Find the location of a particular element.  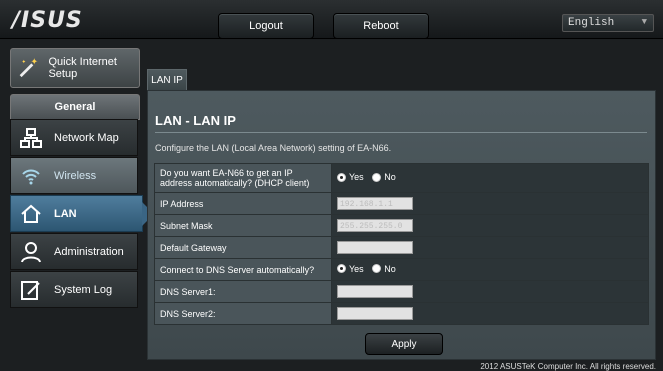

ip-address-field: 192.168.1.1 is located at coordinates (375, 203).